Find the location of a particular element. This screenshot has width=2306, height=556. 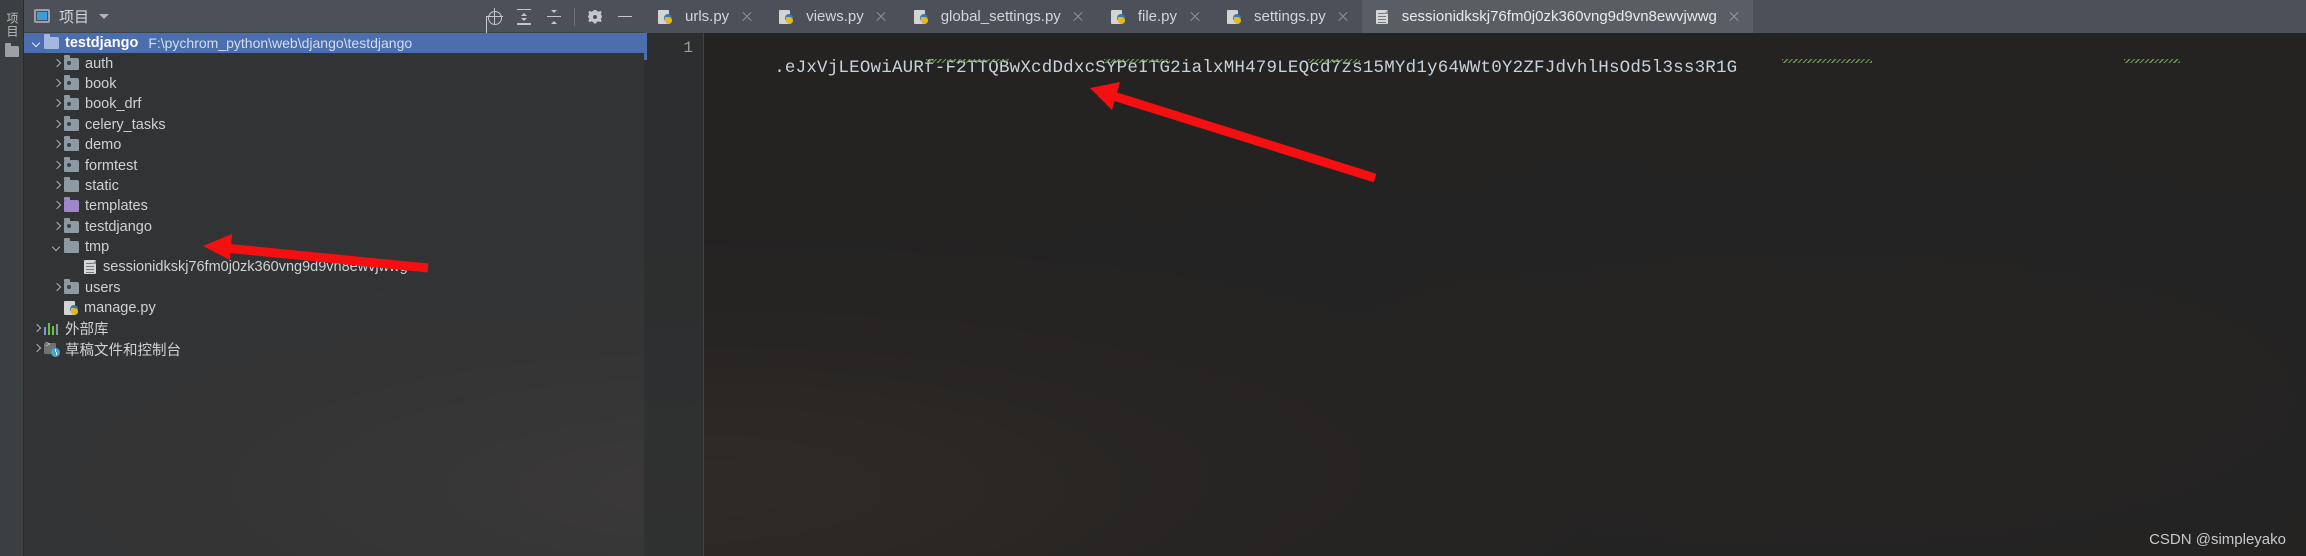

tool-window-label-project: 项目 is located at coordinates (12, 25).